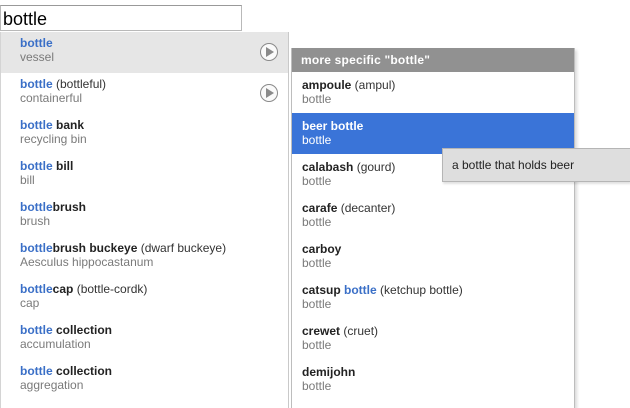 The width and height of the screenshot is (630, 408). Describe the element at coordinates (320, 208) in the screenshot. I see `term-name: carafe` at that location.